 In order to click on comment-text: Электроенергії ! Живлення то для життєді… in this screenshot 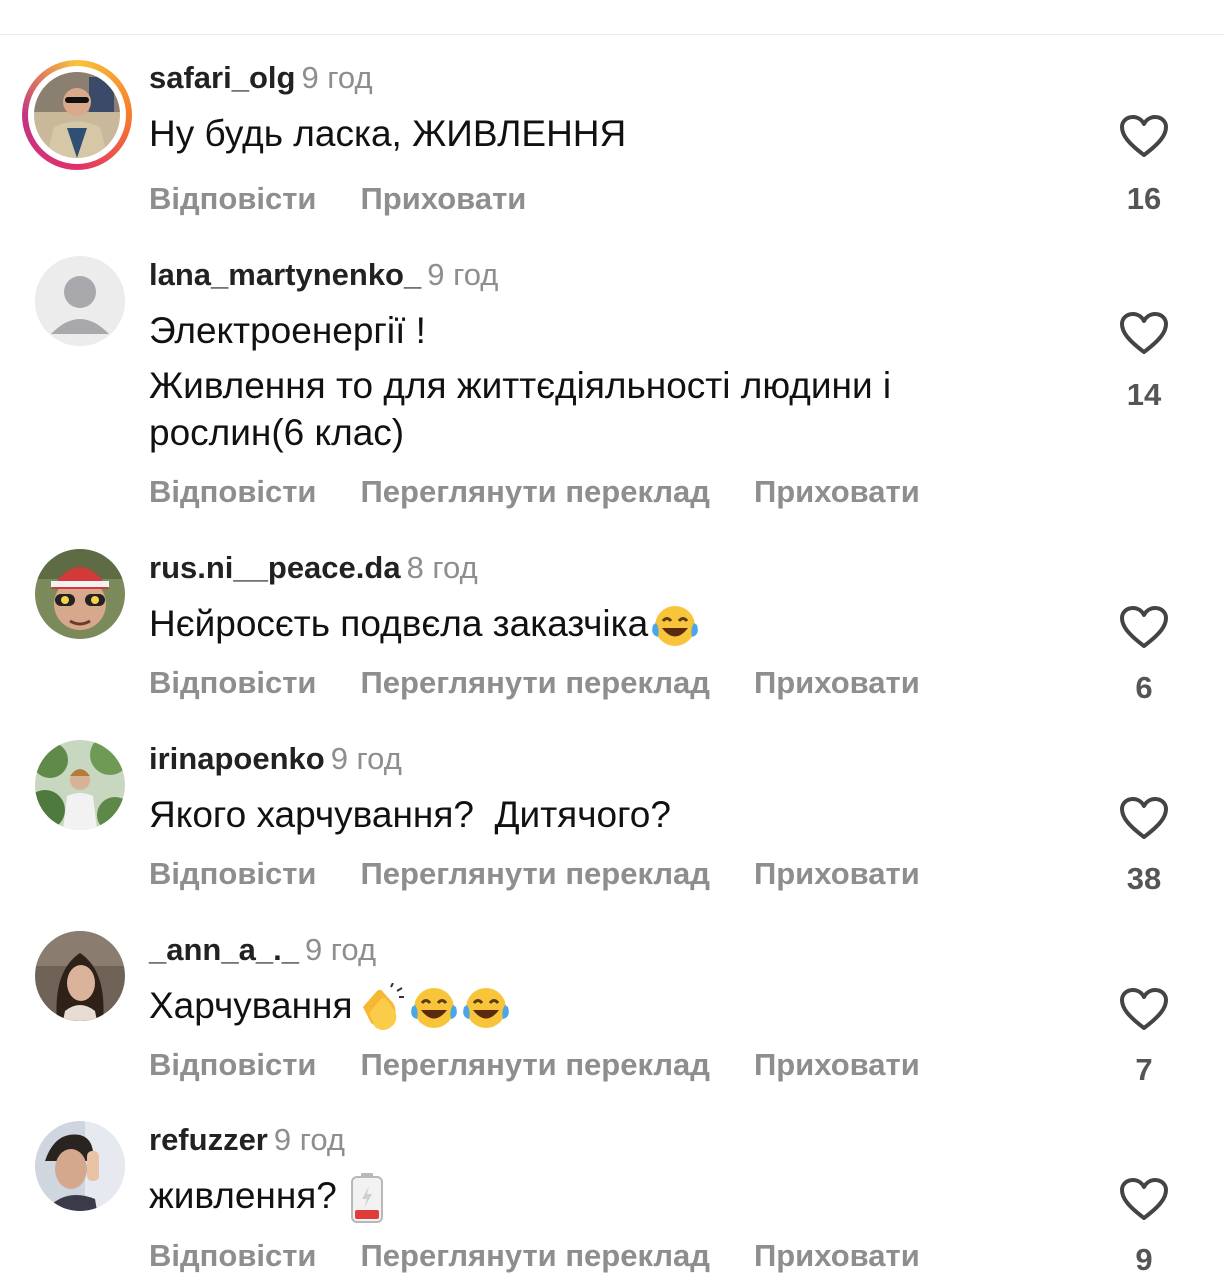, I will do `click(520, 381)`.